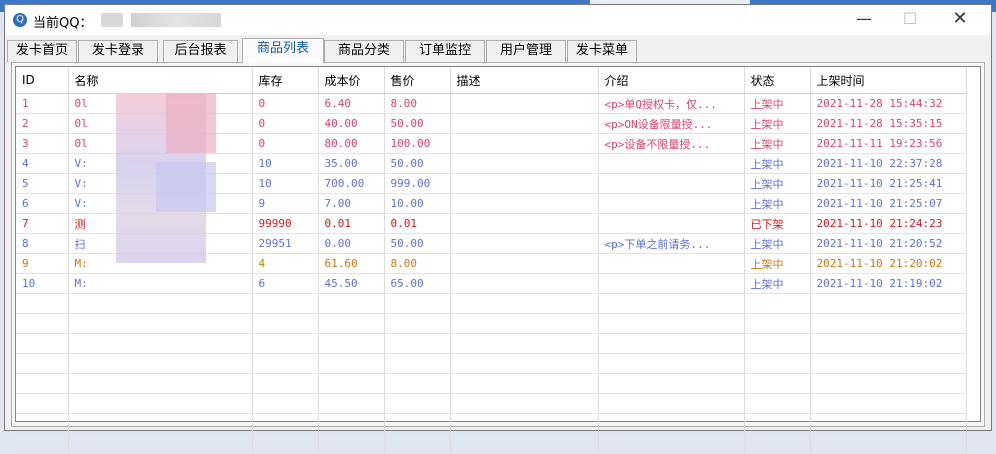 This screenshot has width=996, height=454. I want to click on tab-6: 订单监控, so click(445, 51).